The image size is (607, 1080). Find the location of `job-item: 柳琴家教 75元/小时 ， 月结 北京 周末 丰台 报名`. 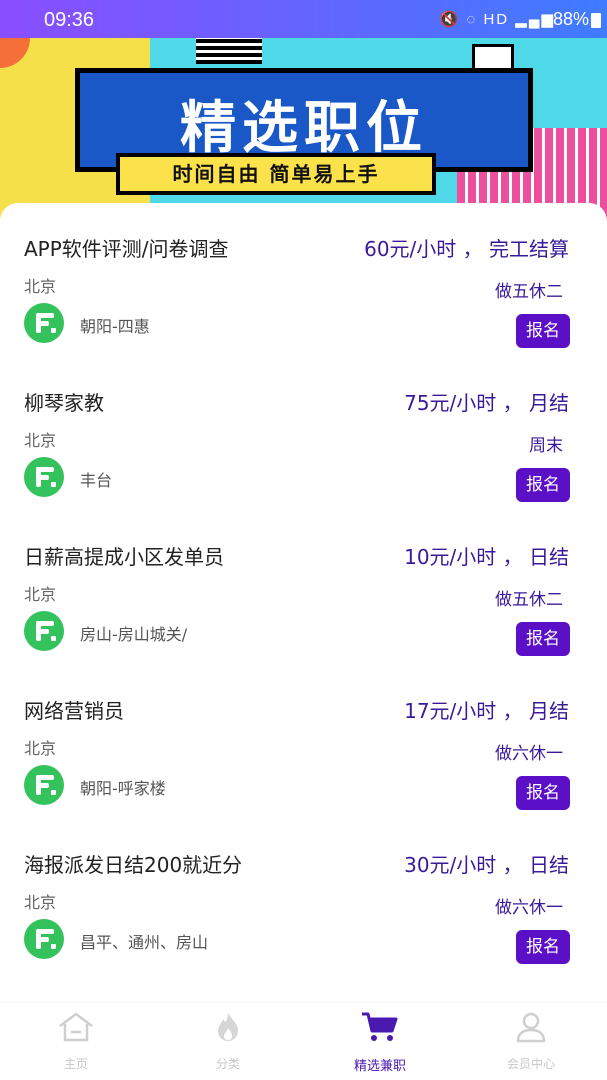

job-item: 柳琴家教 75元/小时 ， 月结 北京 周末 丰台 报名 is located at coordinates (303, 434).